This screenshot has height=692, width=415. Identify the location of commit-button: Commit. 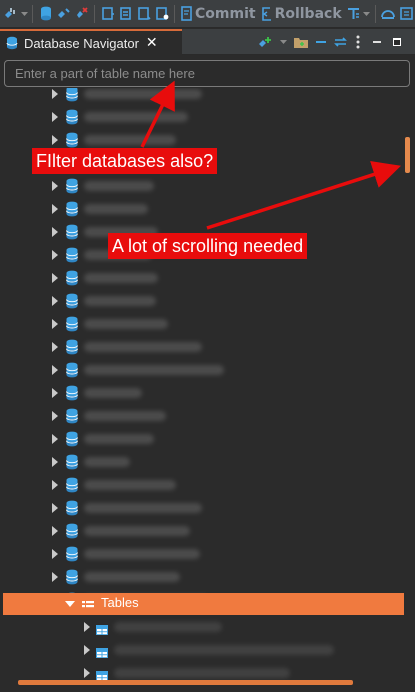
(218, 14).